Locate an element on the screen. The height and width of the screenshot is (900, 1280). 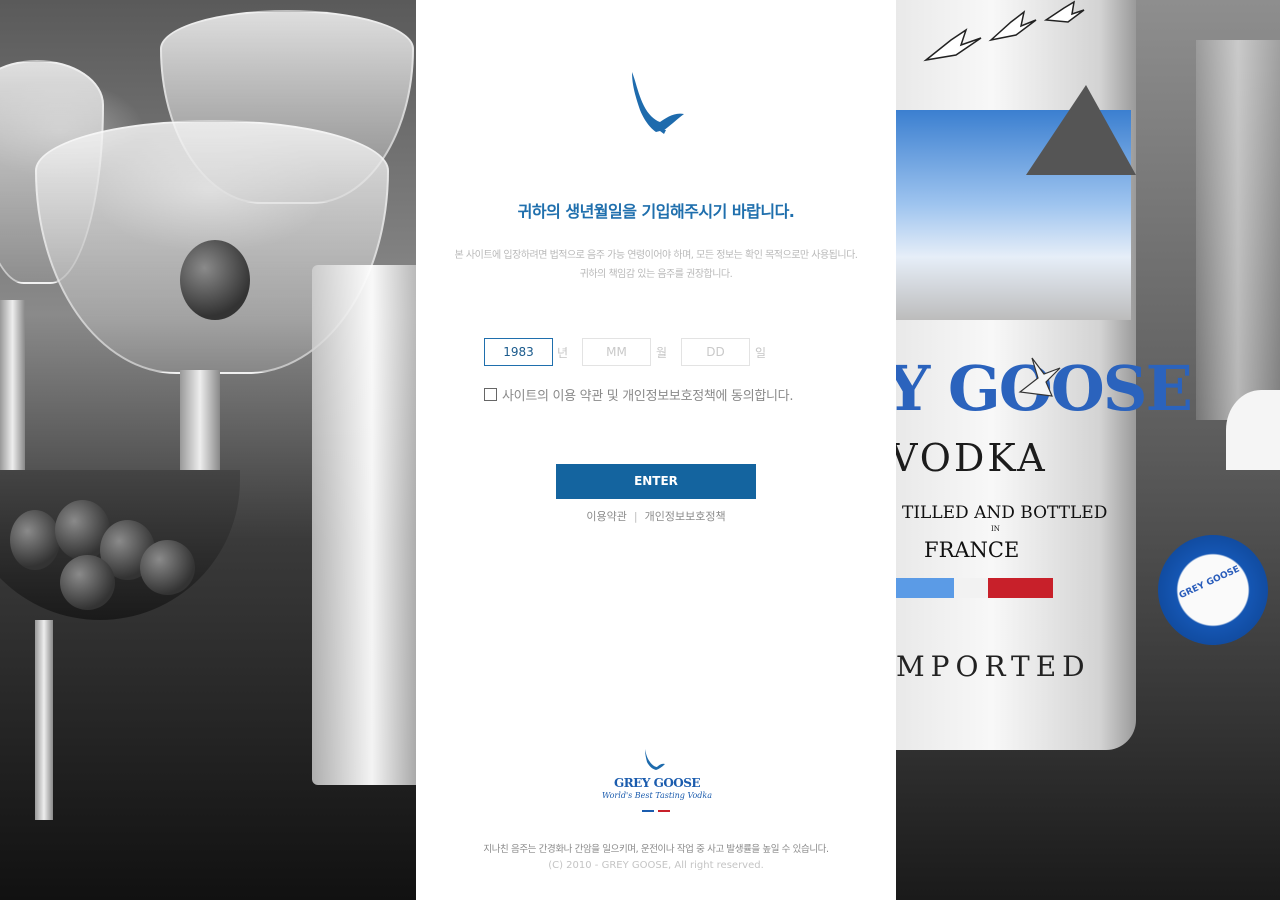
terms-checkbox is located at coordinates (490, 394).